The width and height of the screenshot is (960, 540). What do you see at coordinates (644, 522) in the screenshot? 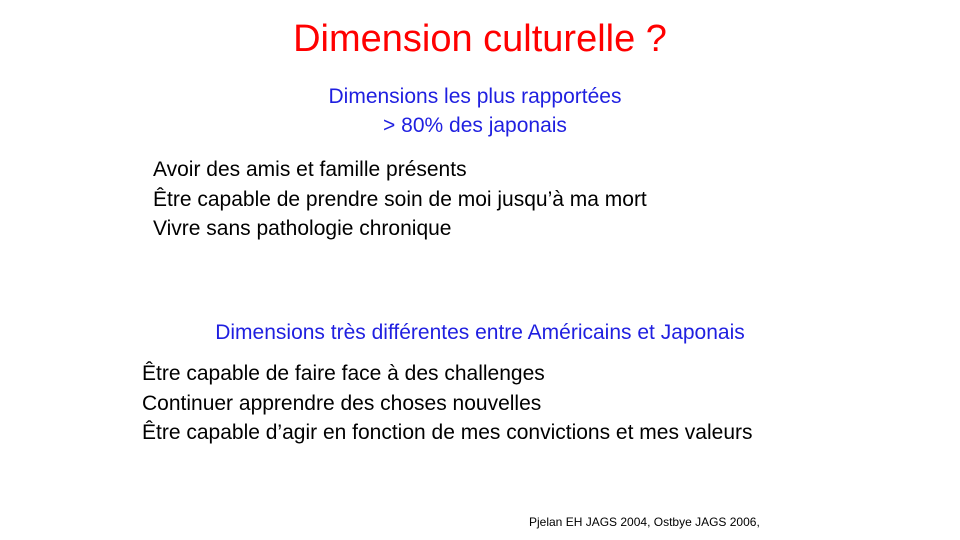
I see `reference-citation: Pjelan EH JAGS 2004, Ostbye JAGS 2006,` at bounding box center [644, 522].